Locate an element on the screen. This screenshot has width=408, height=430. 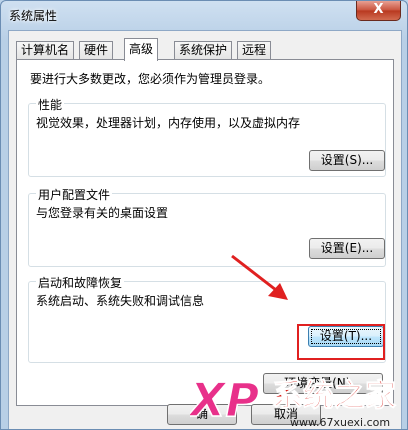
watermark-logo-text: XP is located at coordinates (224, 400).